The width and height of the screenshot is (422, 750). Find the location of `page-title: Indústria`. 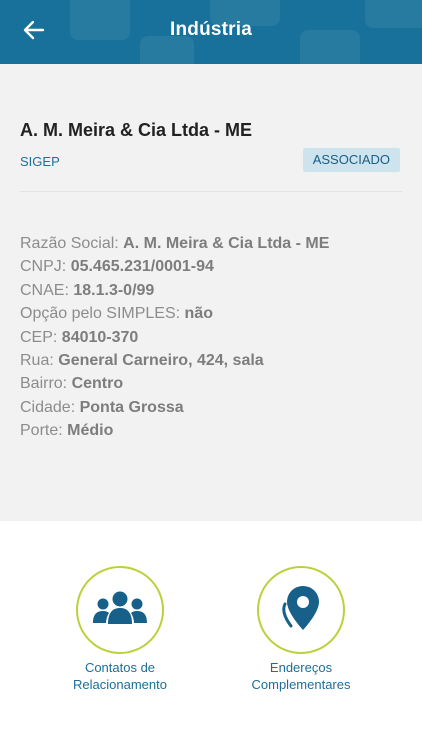

page-title: Indústria is located at coordinates (211, 29).